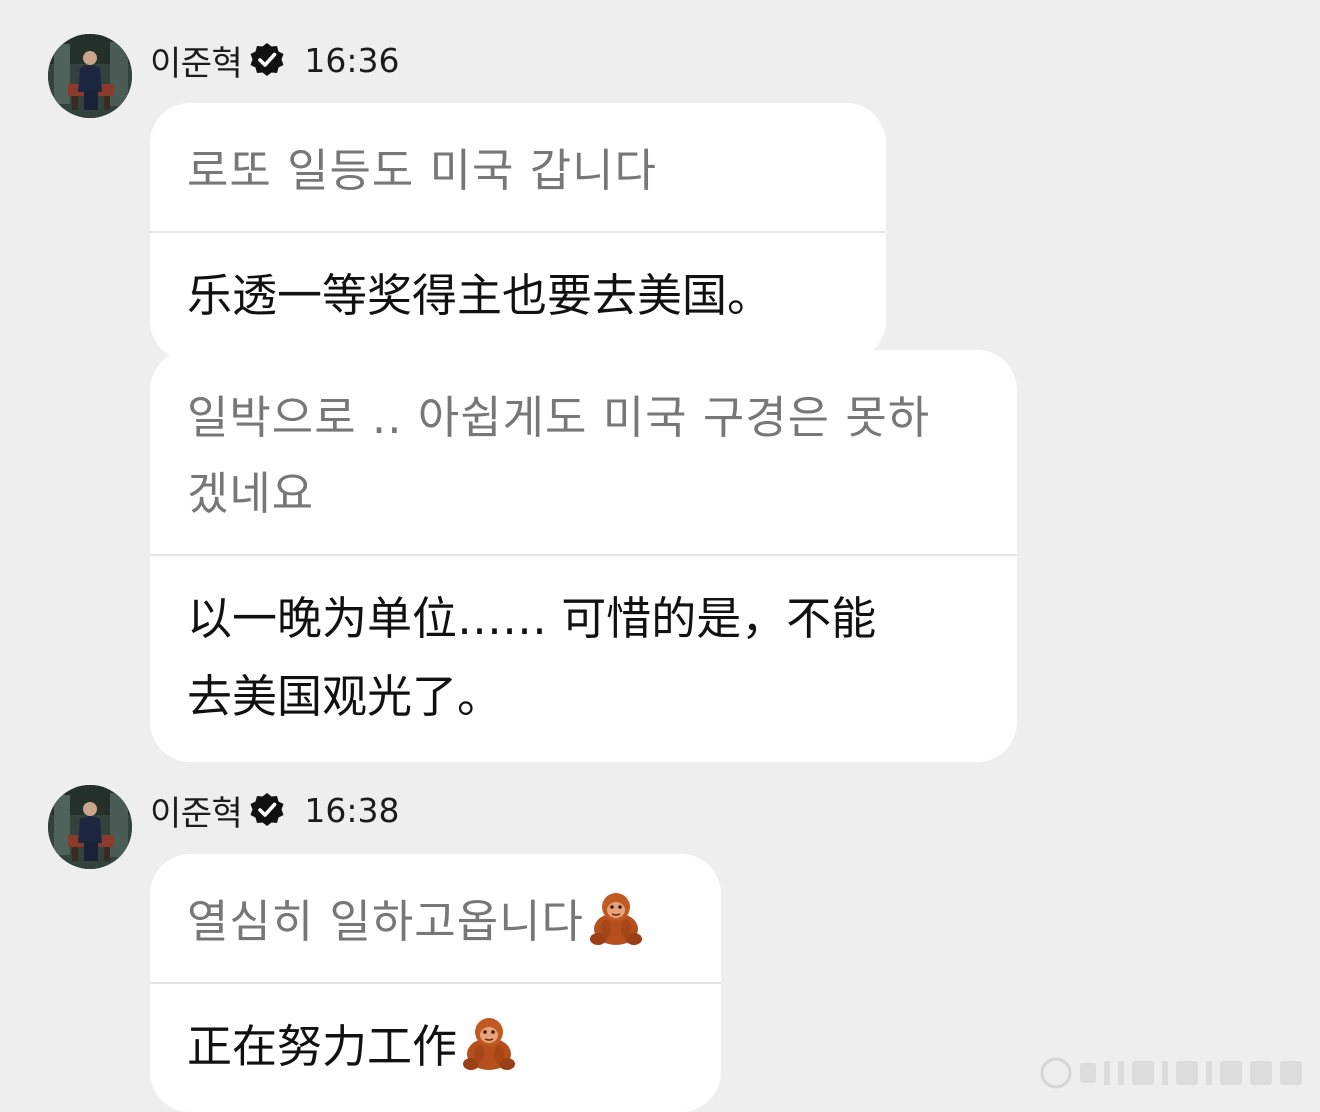  What do you see at coordinates (1173, 1073) in the screenshot?
I see `watermark` at bounding box center [1173, 1073].